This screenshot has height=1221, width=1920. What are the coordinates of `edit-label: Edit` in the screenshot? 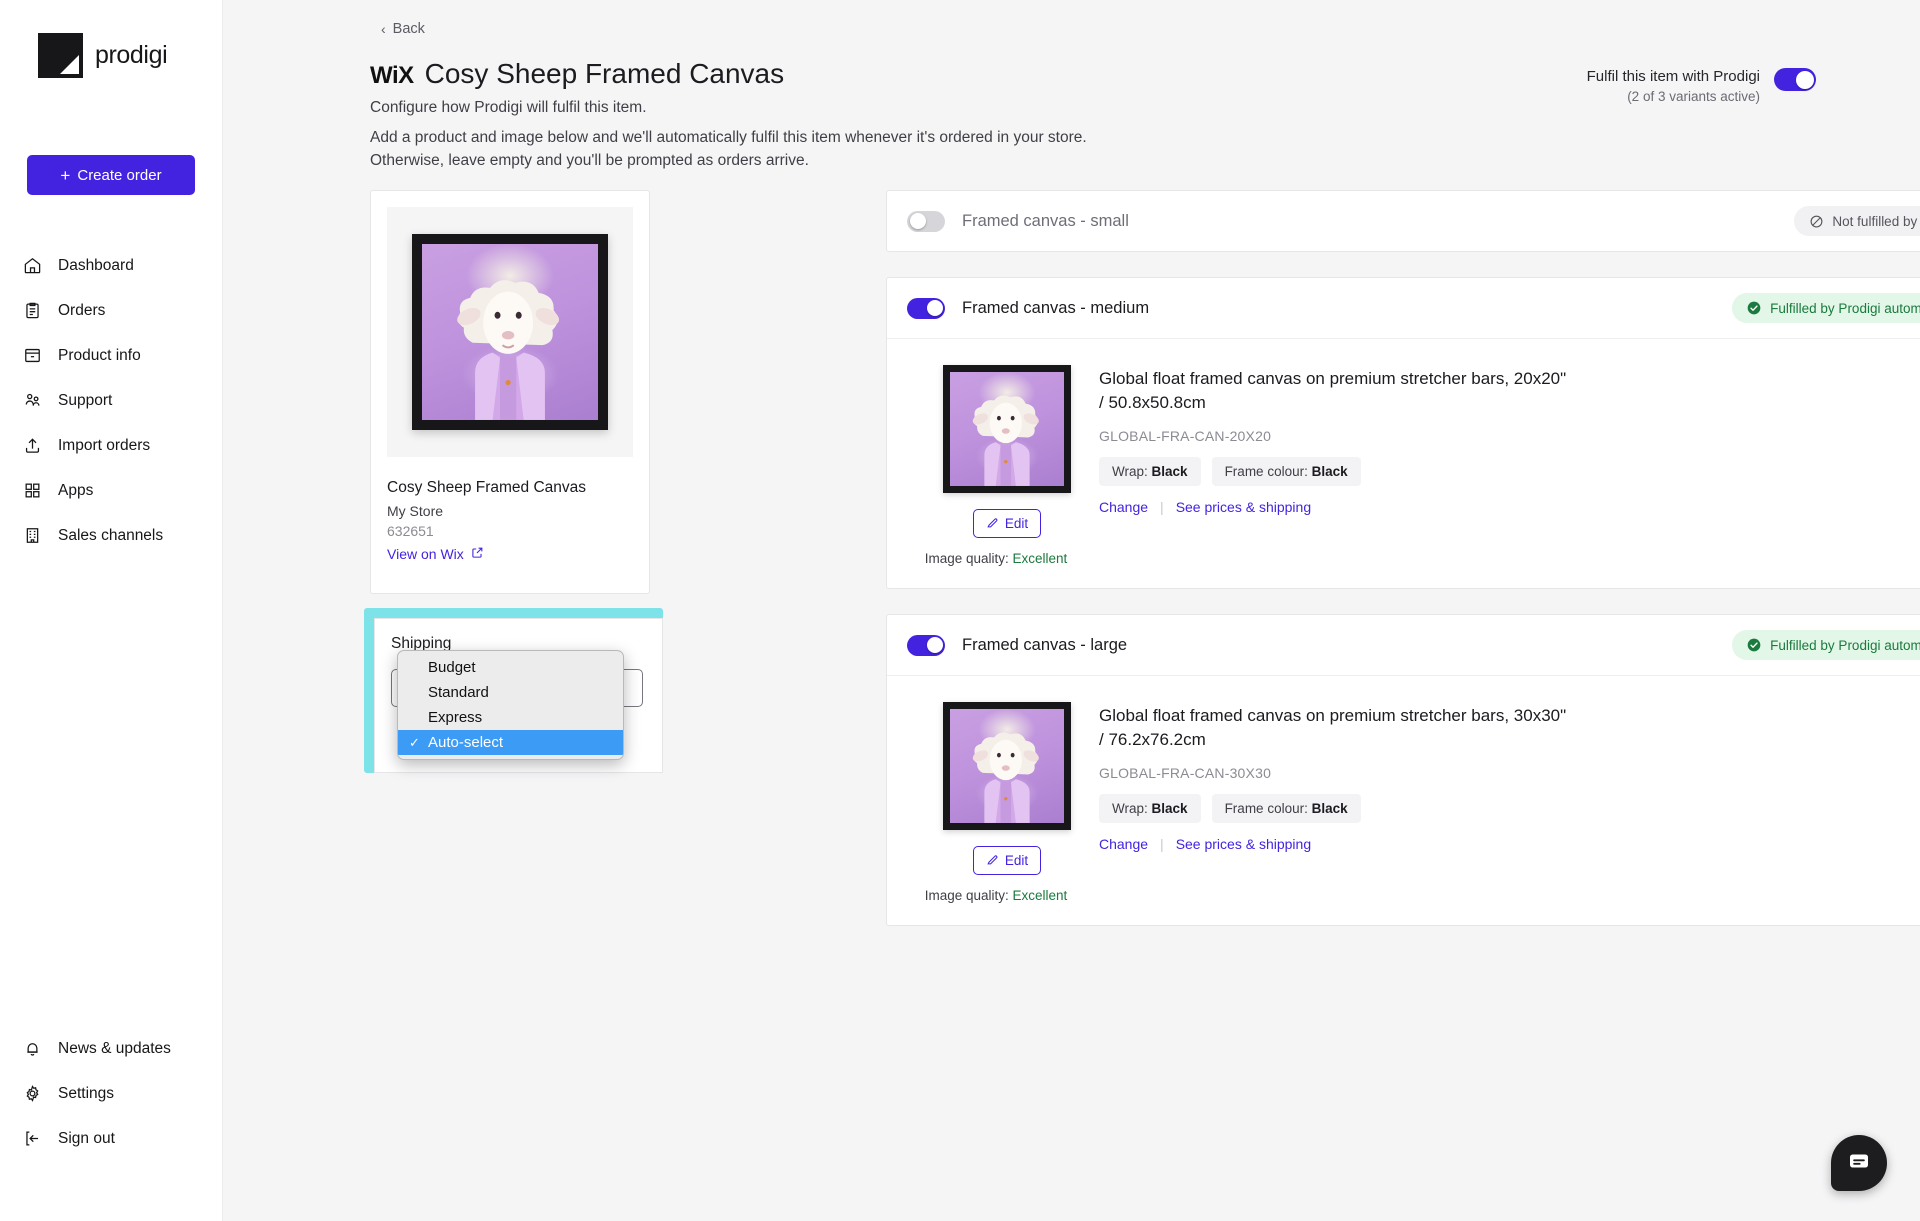 It's located at (1016, 860).